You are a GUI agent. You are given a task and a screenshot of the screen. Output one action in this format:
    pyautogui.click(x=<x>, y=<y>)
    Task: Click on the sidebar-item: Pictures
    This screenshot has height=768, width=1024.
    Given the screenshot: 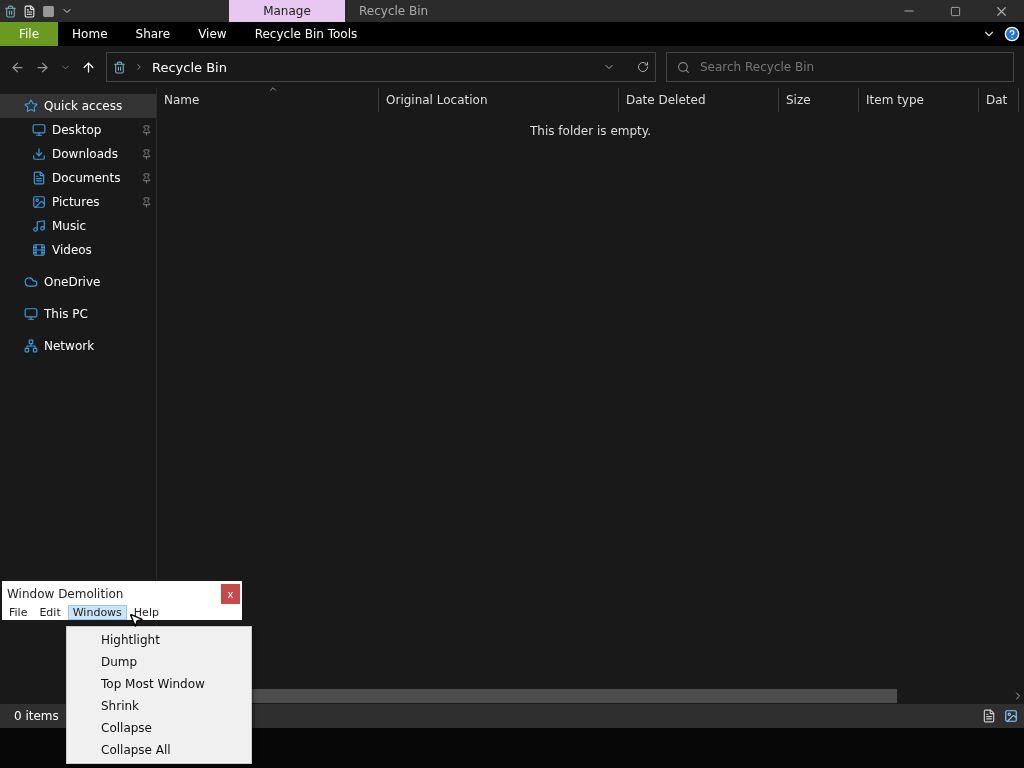 What is the action you would take?
    pyautogui.click(x=78, y=202)
    